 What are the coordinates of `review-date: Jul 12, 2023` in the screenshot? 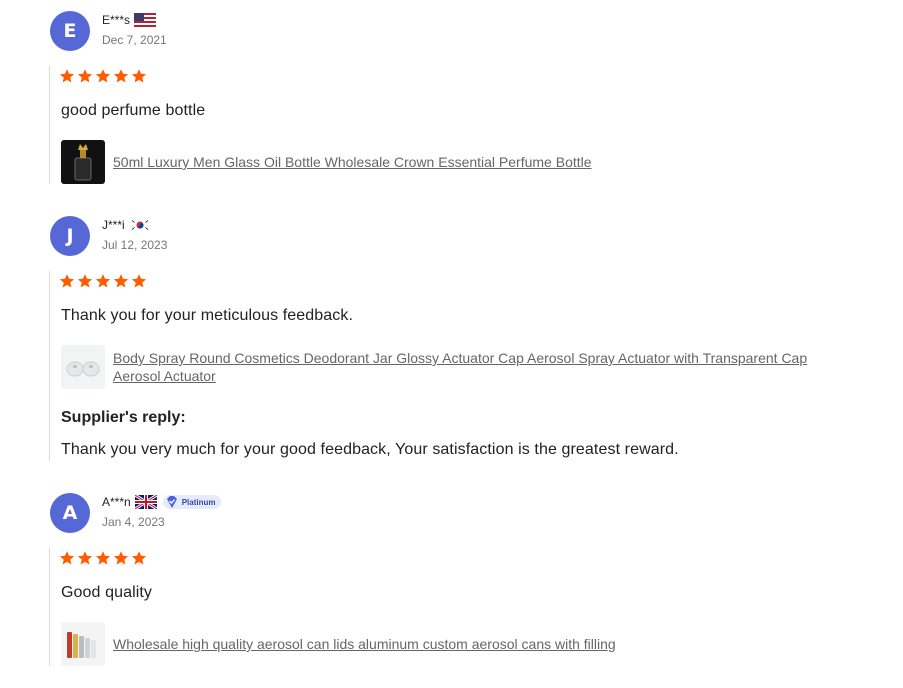 It's located at (135, 245).